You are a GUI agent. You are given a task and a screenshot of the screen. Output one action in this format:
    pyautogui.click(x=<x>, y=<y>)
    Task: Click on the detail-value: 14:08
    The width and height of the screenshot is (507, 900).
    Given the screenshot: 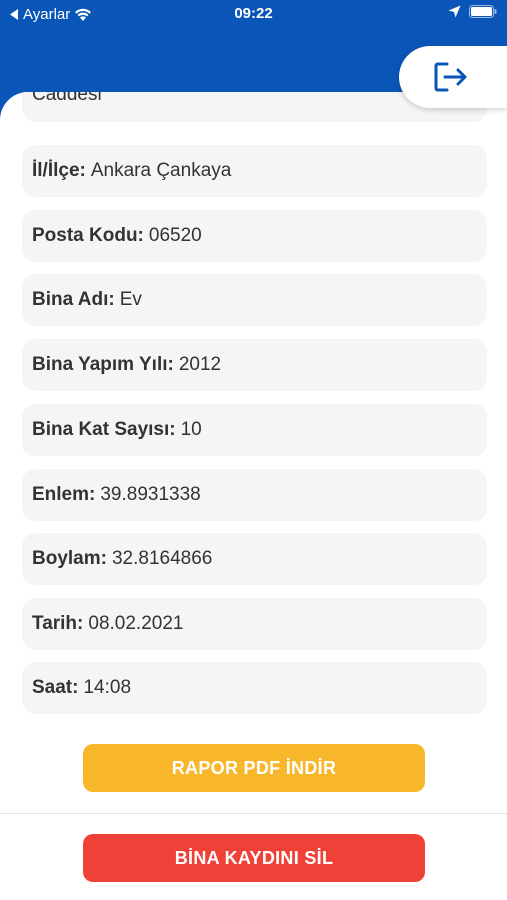 What is the action you would take?
    pyautogui.click(x=107, y=687)
    